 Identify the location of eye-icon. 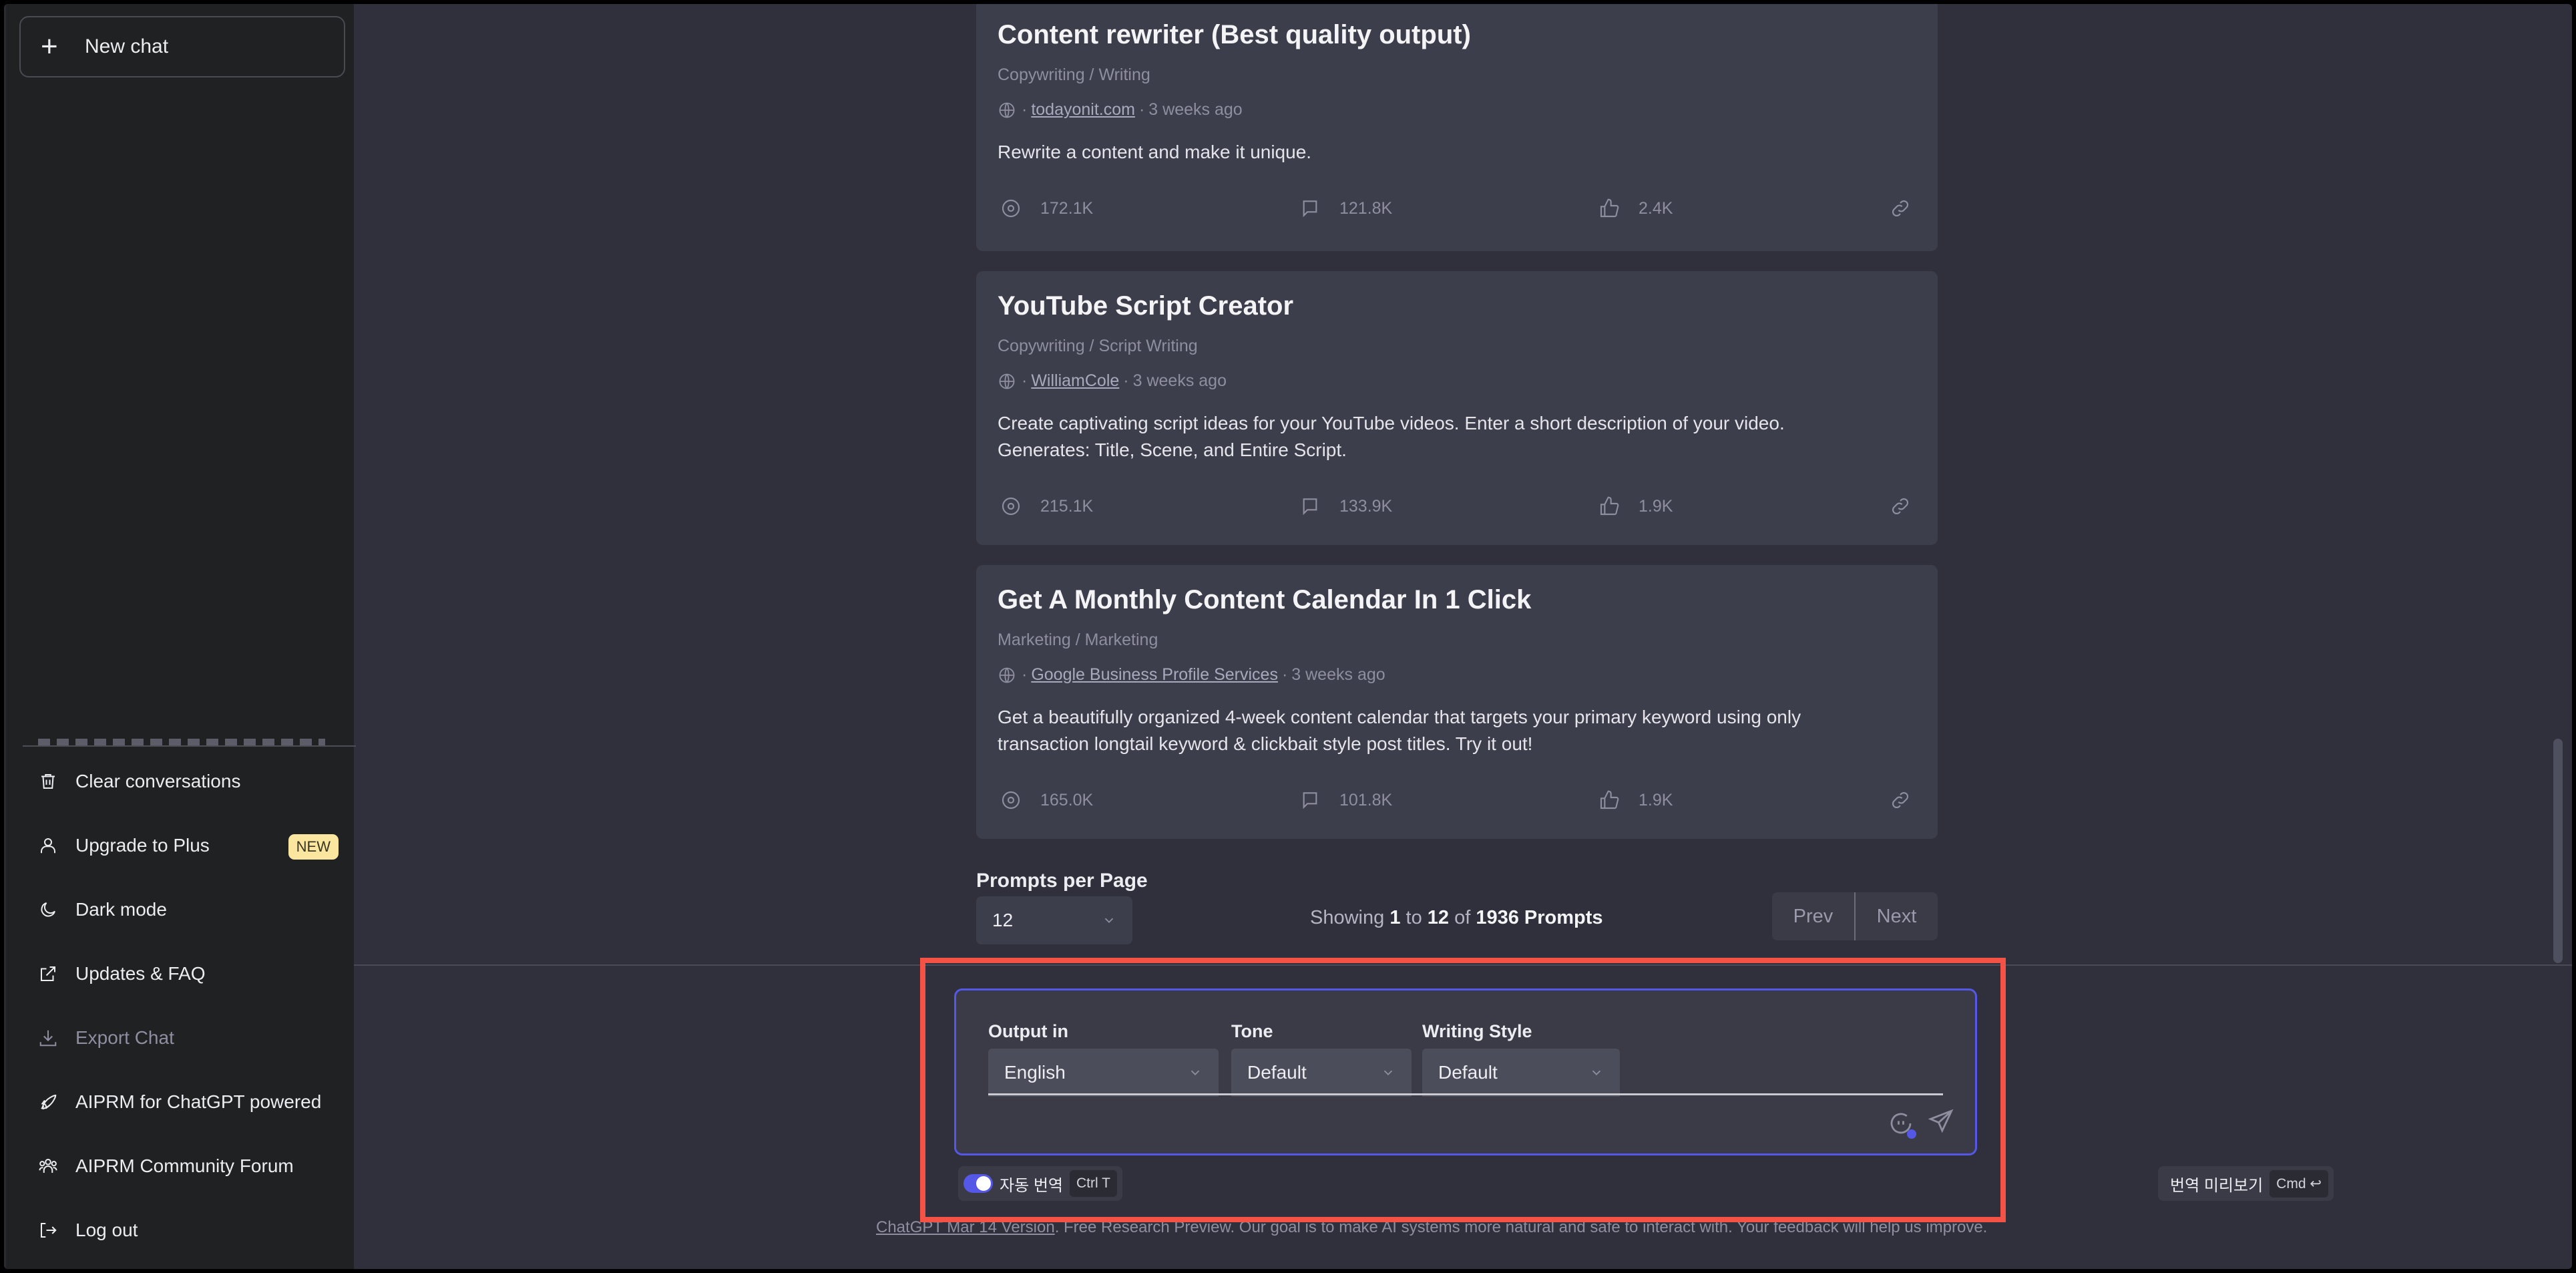
(1011, 507).